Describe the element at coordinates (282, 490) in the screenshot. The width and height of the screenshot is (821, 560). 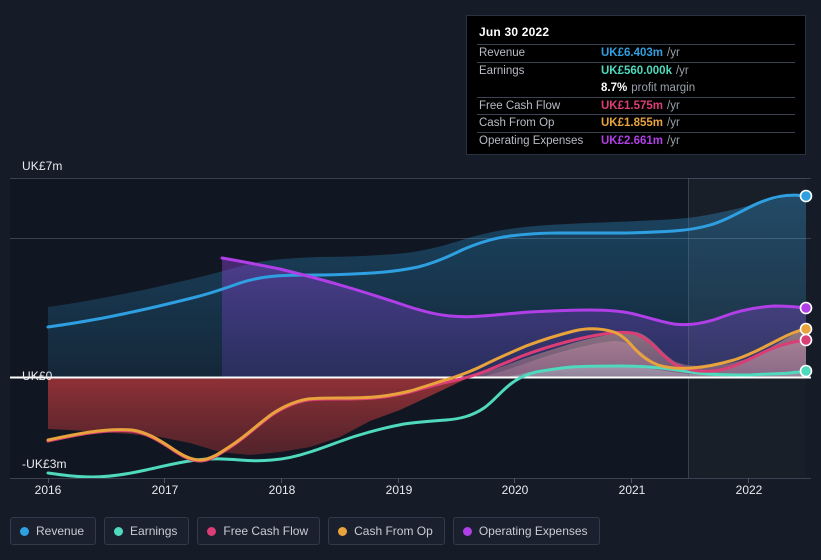
I see `x-axis-label-2018: 2018` at that location.